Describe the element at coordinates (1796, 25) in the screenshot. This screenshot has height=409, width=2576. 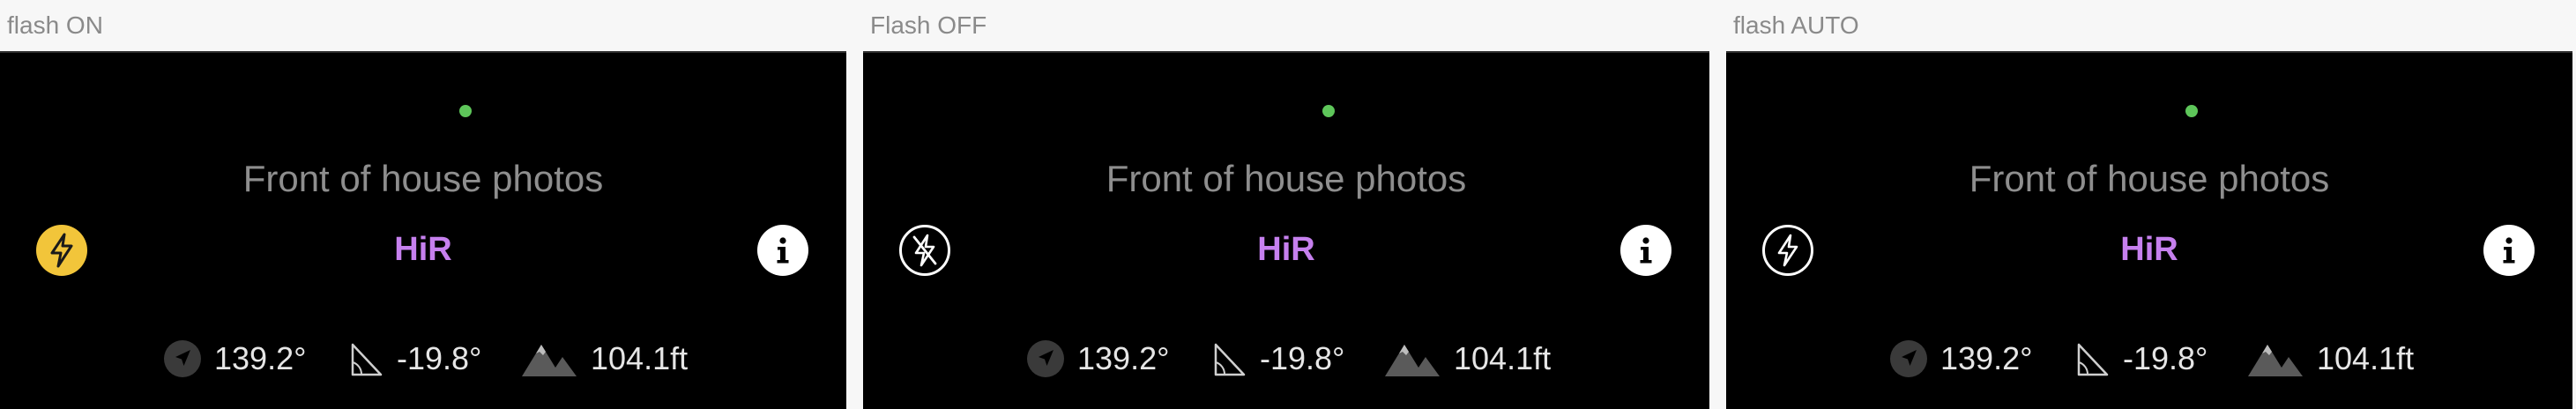
I see `panel-caption: flash AUTO` at that location.